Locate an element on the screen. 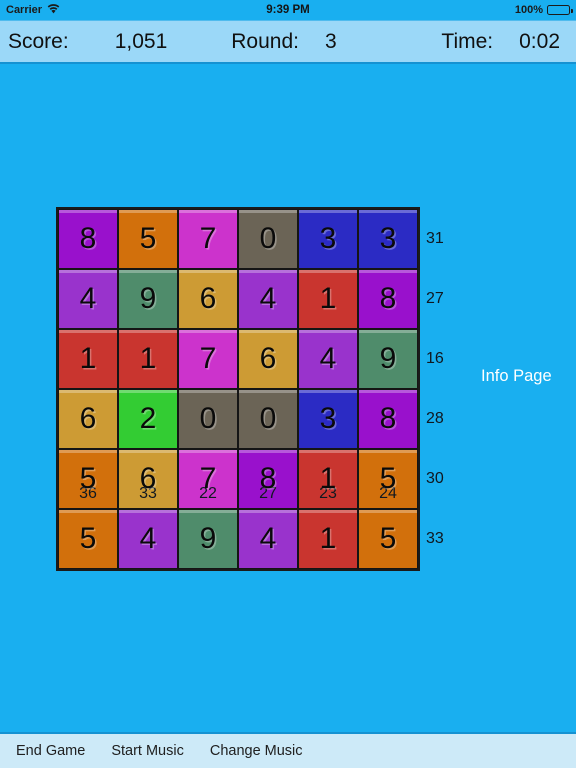 The image size is (576, 768). row-sum-value: 31 is located at coordinates (435, 238).